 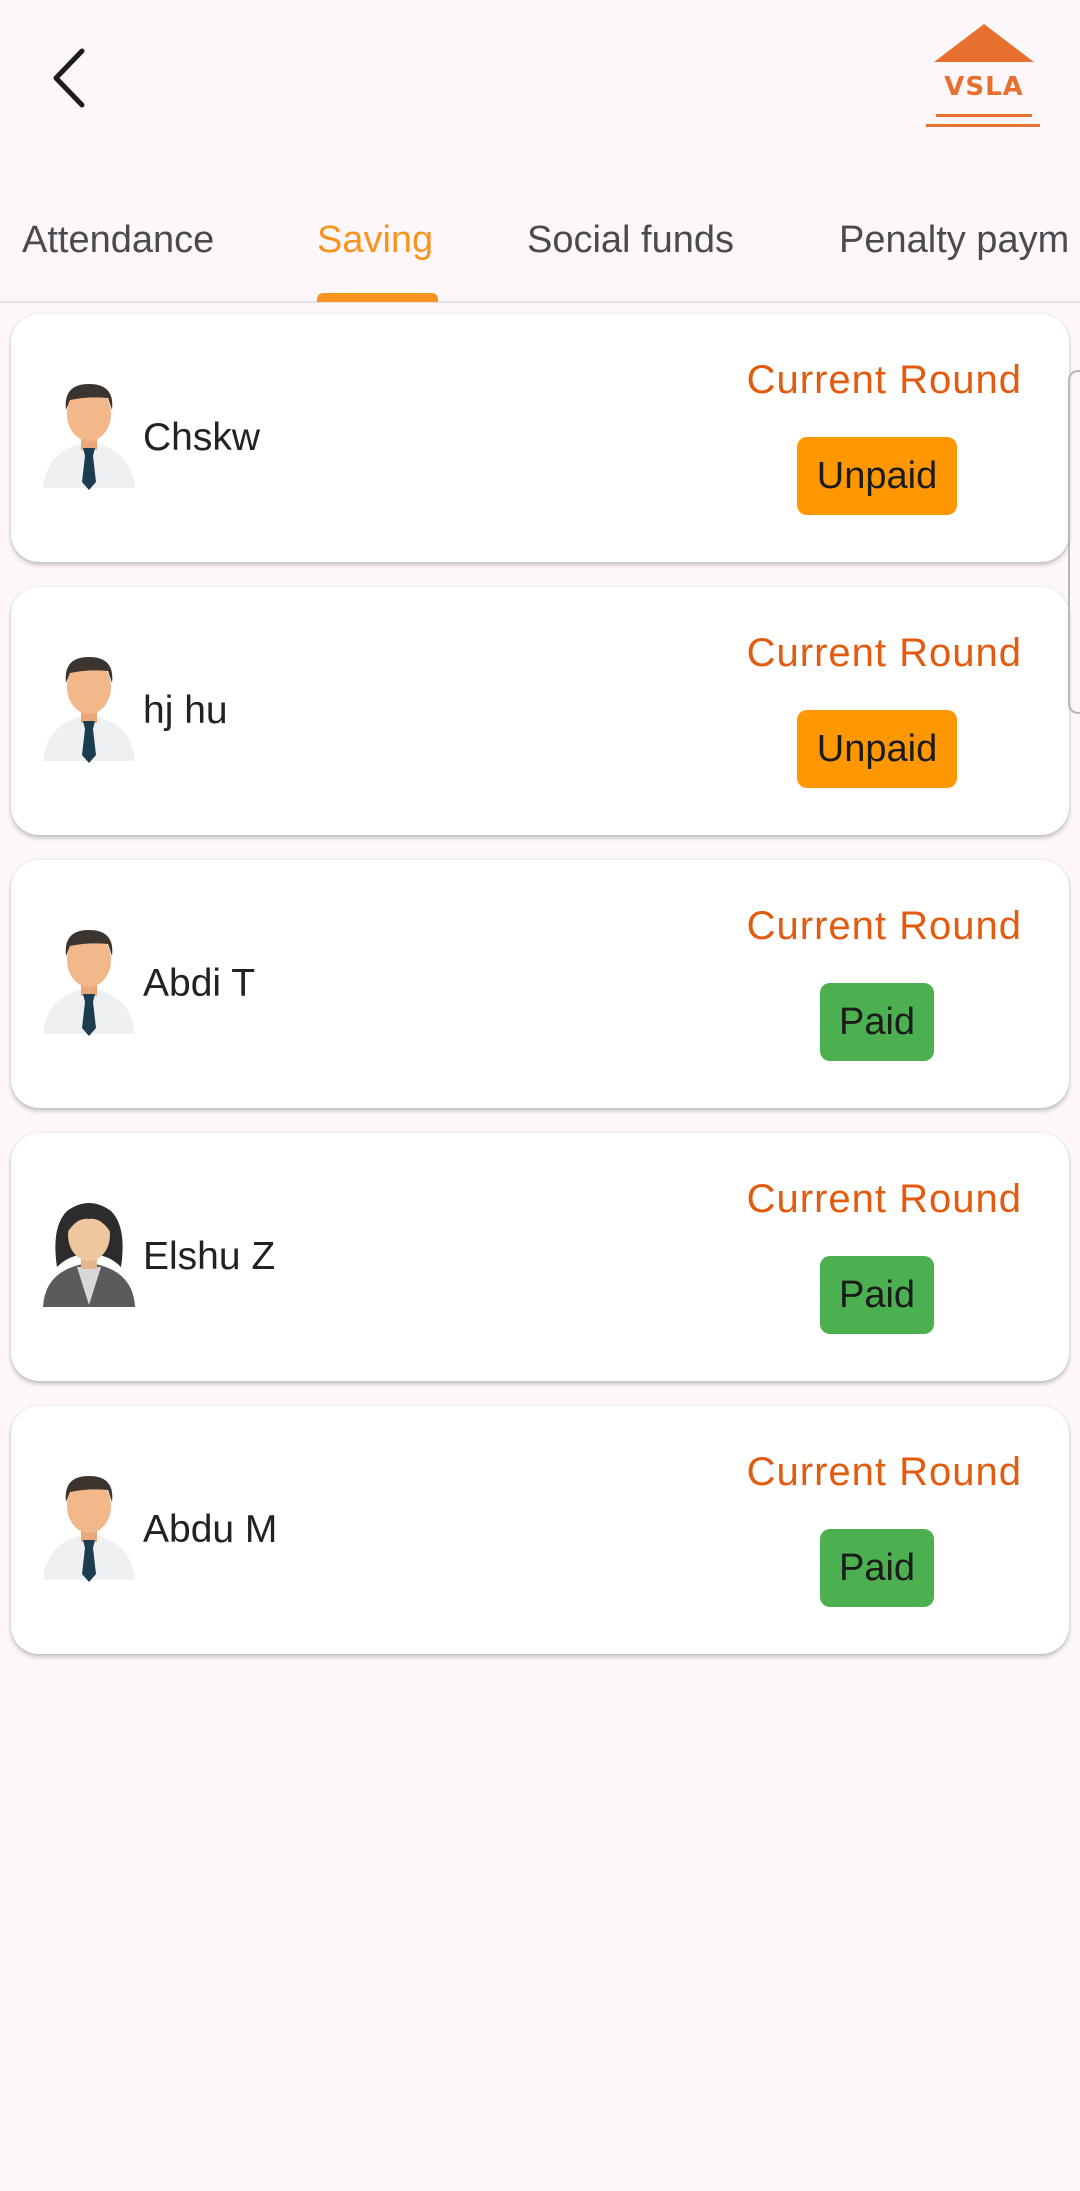 I want to click on back-button, so click(x=68, y=78).